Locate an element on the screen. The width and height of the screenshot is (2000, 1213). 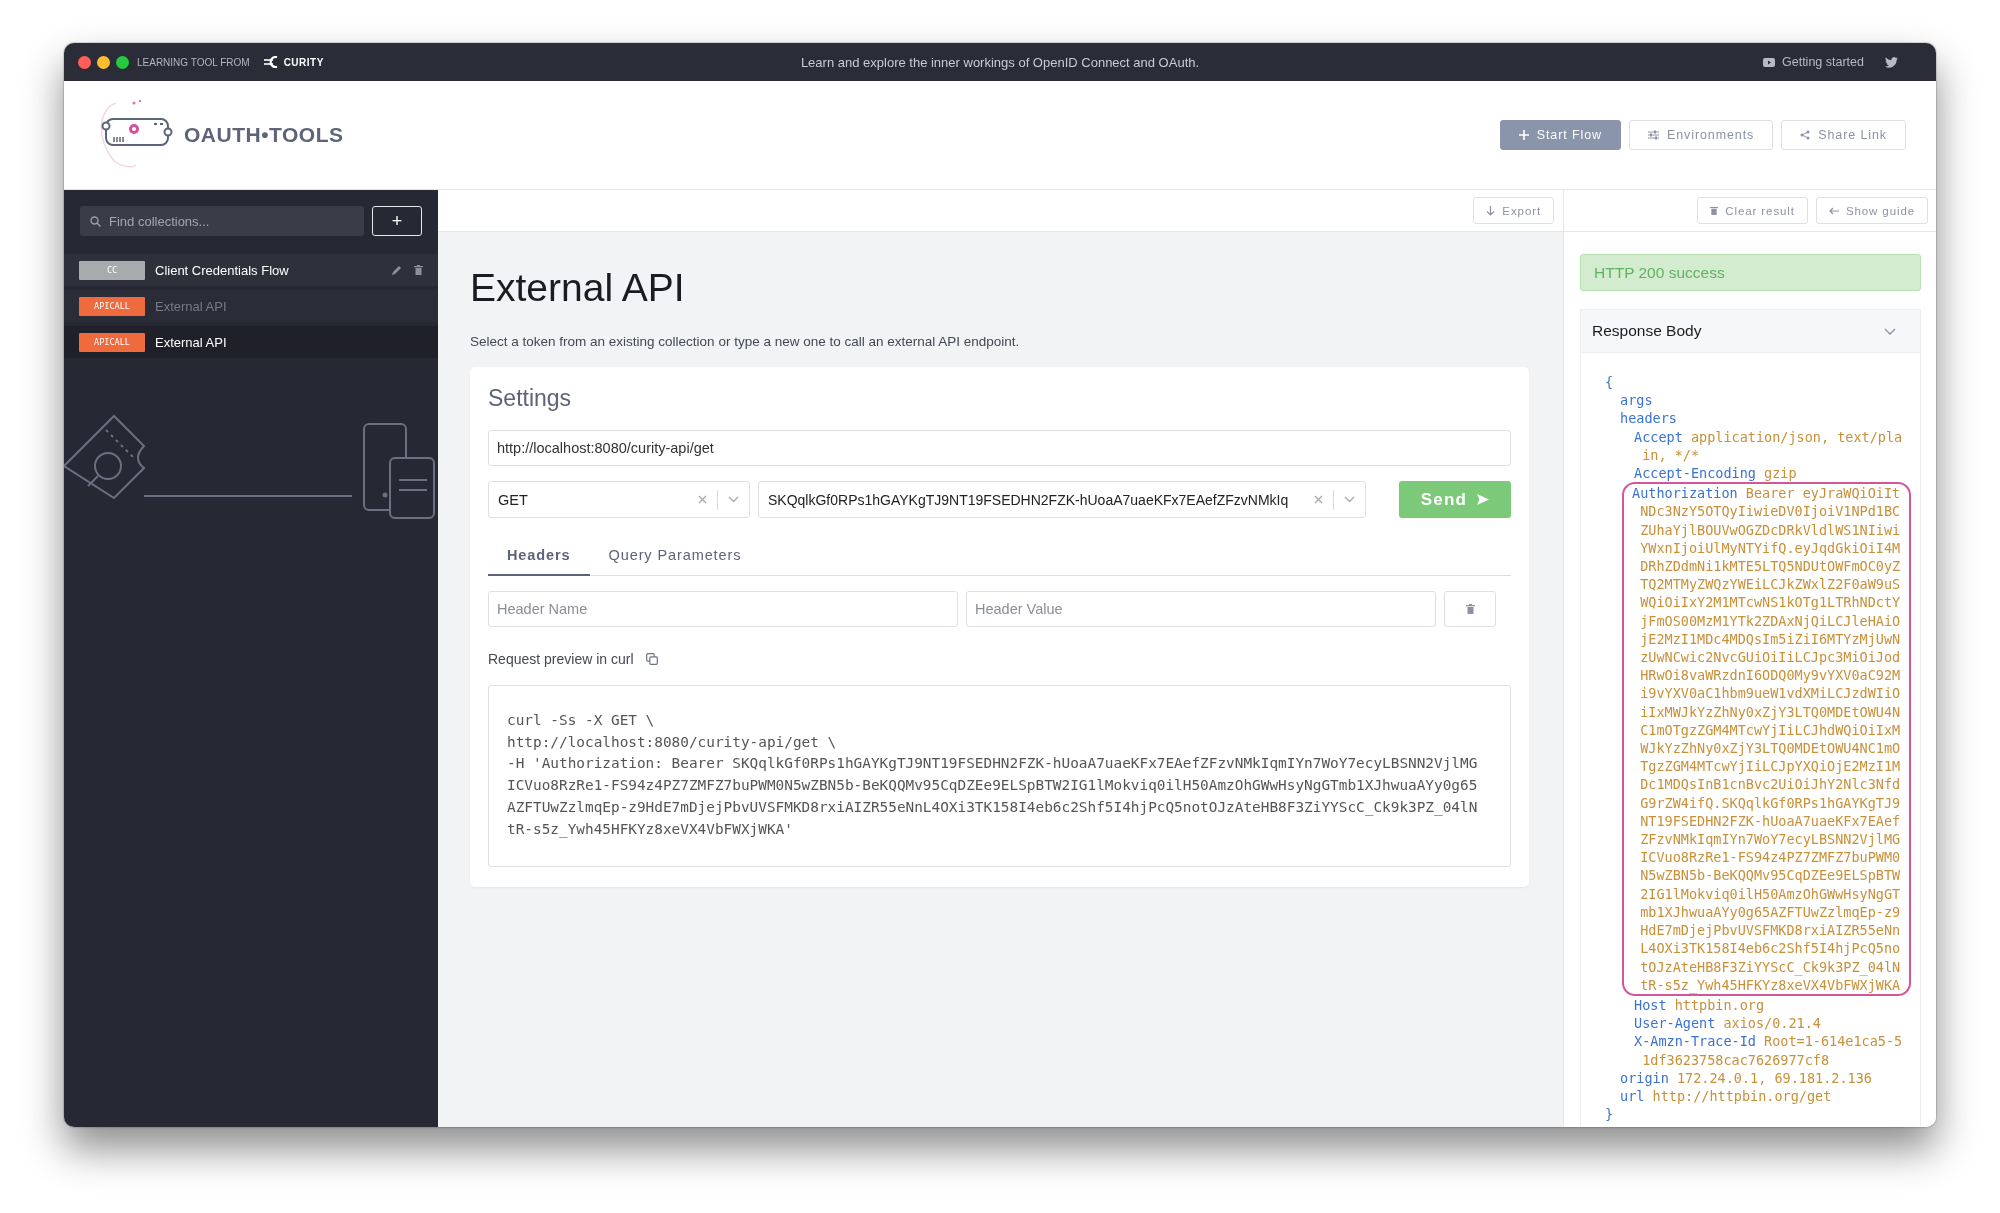
status-message: HTTP 200 success is located at coordinates (1750, 272).